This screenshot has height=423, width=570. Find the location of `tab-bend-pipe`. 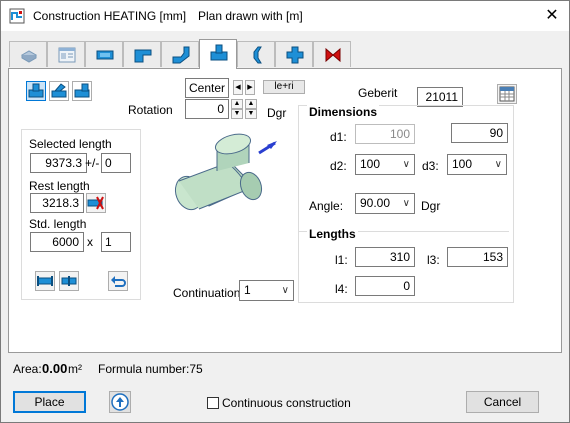

tab-bend-pipe is located at coordinates (142, 54).